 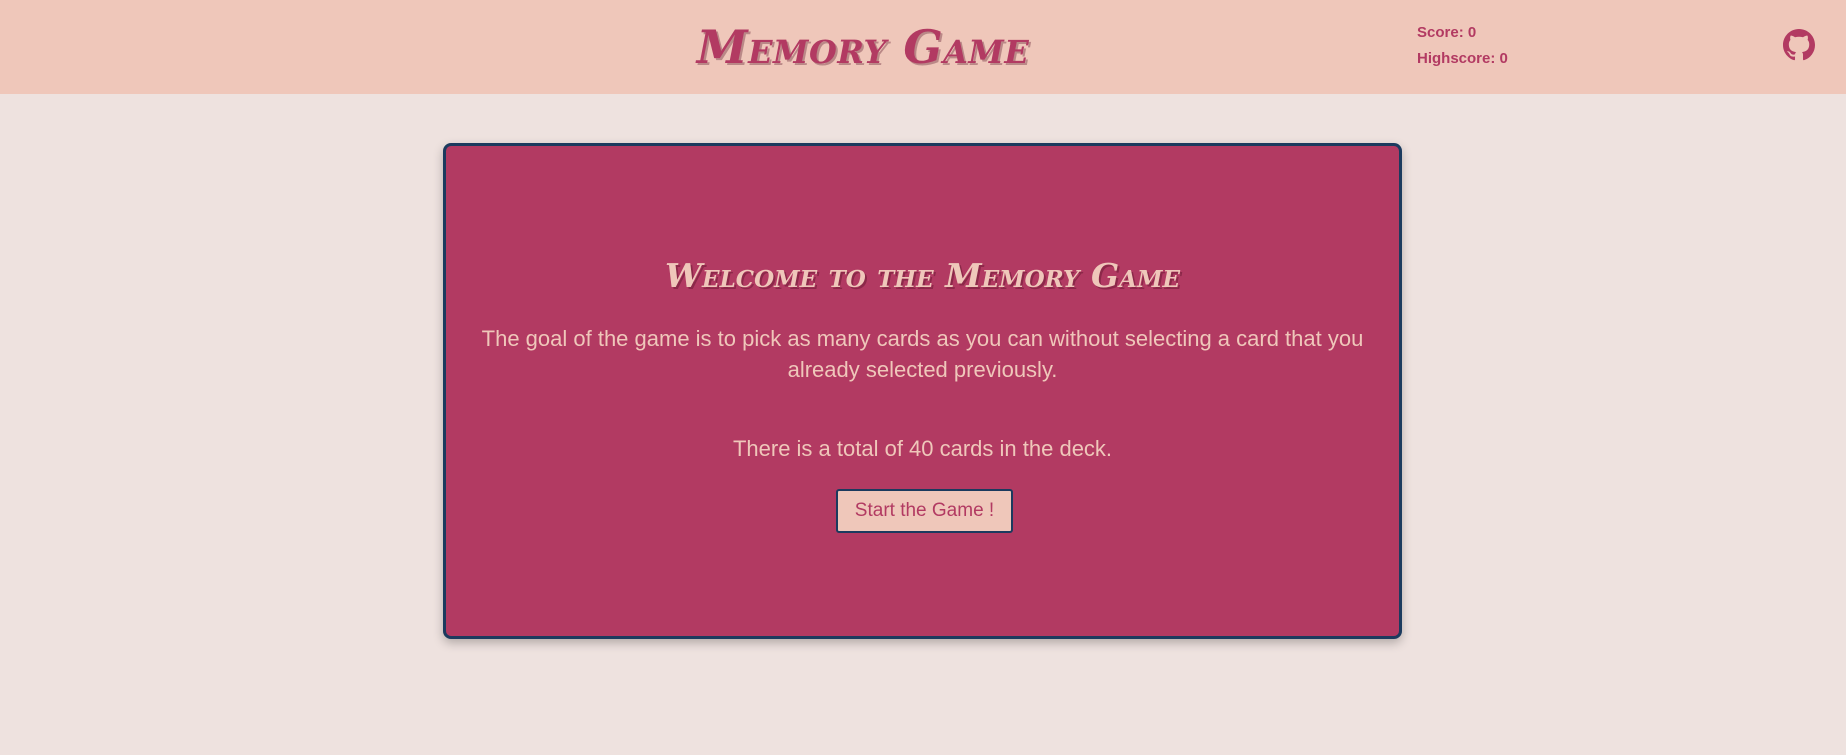 I want to click on welcome-heading: Welcome to the Memory Game, so click(x=922, y=275).